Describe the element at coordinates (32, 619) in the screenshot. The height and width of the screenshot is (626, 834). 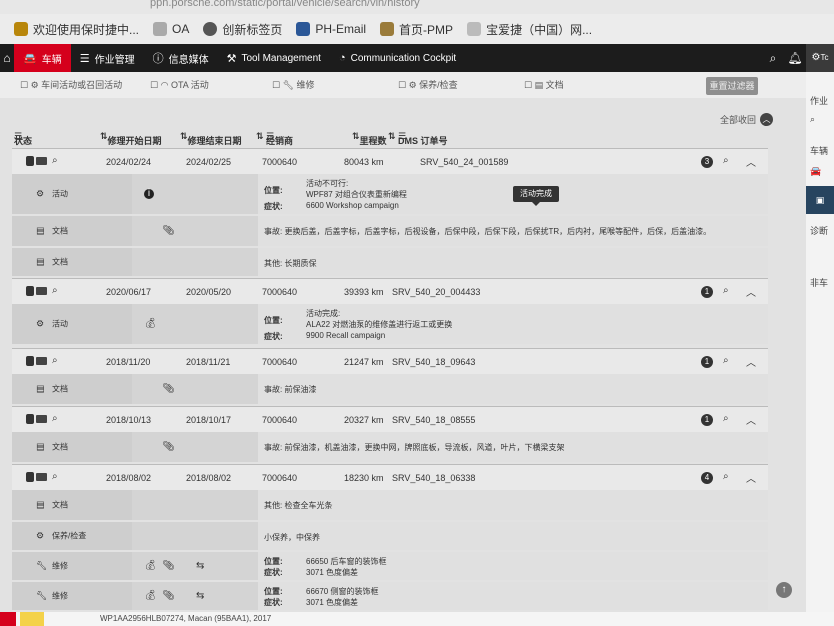
I see `app-marker` at that location.